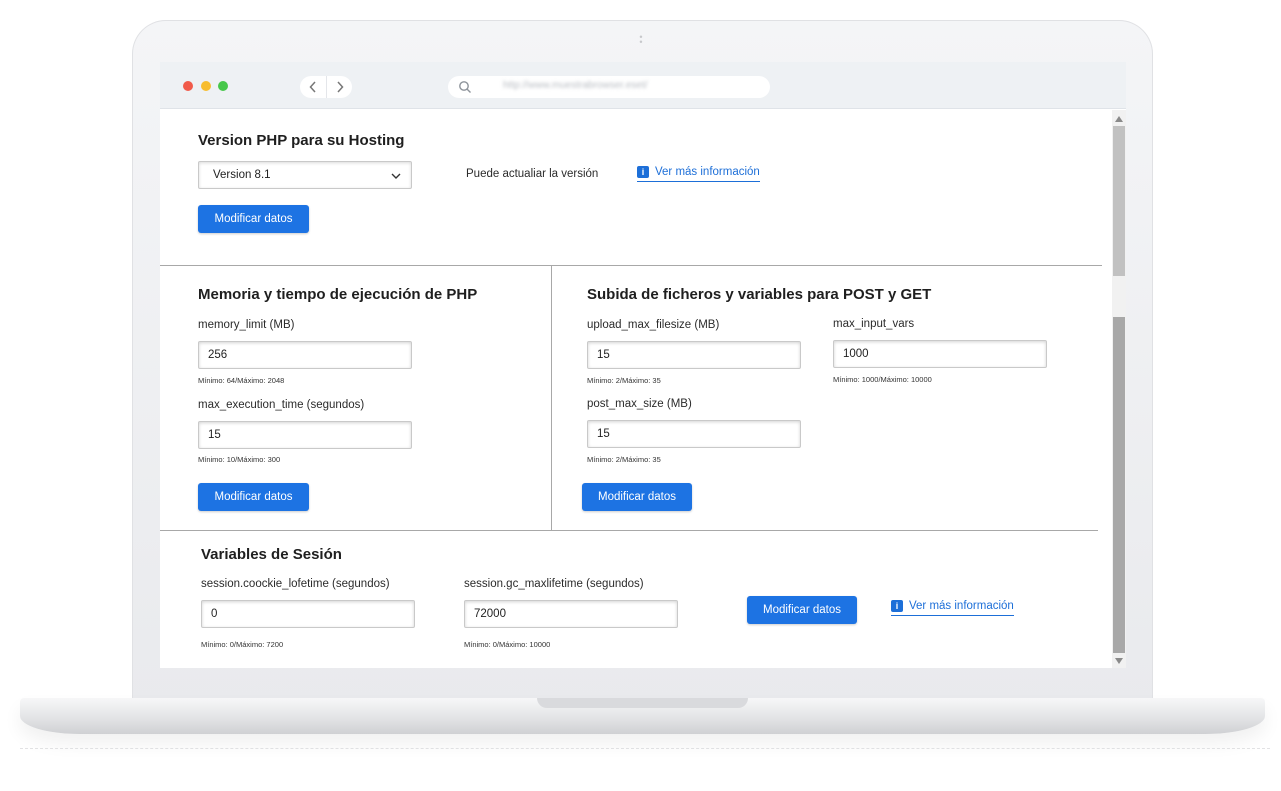  Describe the element at coordinates (239, 459) in the screenshot. I see `max-execution-time-hint: Mínimo: 10/Máximo: 300` at that location.